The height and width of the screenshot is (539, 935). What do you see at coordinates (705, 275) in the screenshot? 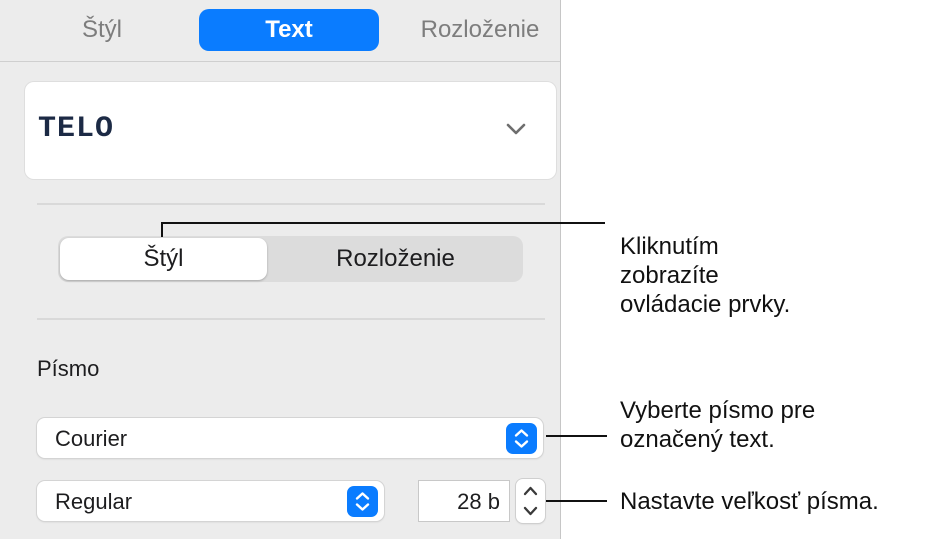
I see `callout-style-controls: Kliknutím zobrazíte ovládacie prvky.` at bounding box center [705, 275].